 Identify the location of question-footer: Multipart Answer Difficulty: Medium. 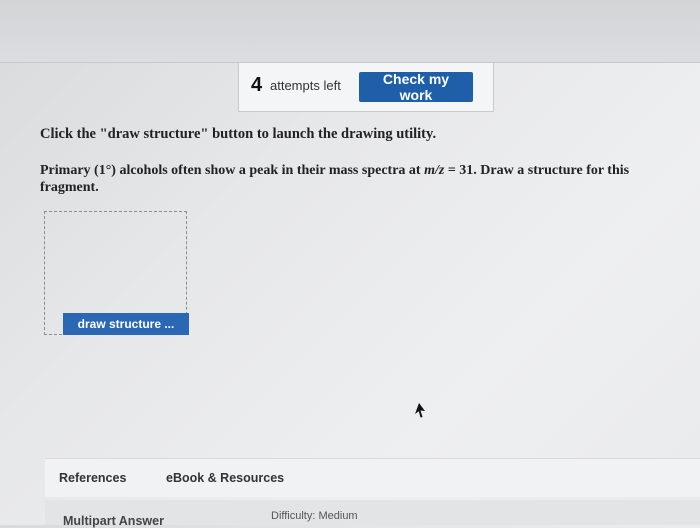
(372, 514).